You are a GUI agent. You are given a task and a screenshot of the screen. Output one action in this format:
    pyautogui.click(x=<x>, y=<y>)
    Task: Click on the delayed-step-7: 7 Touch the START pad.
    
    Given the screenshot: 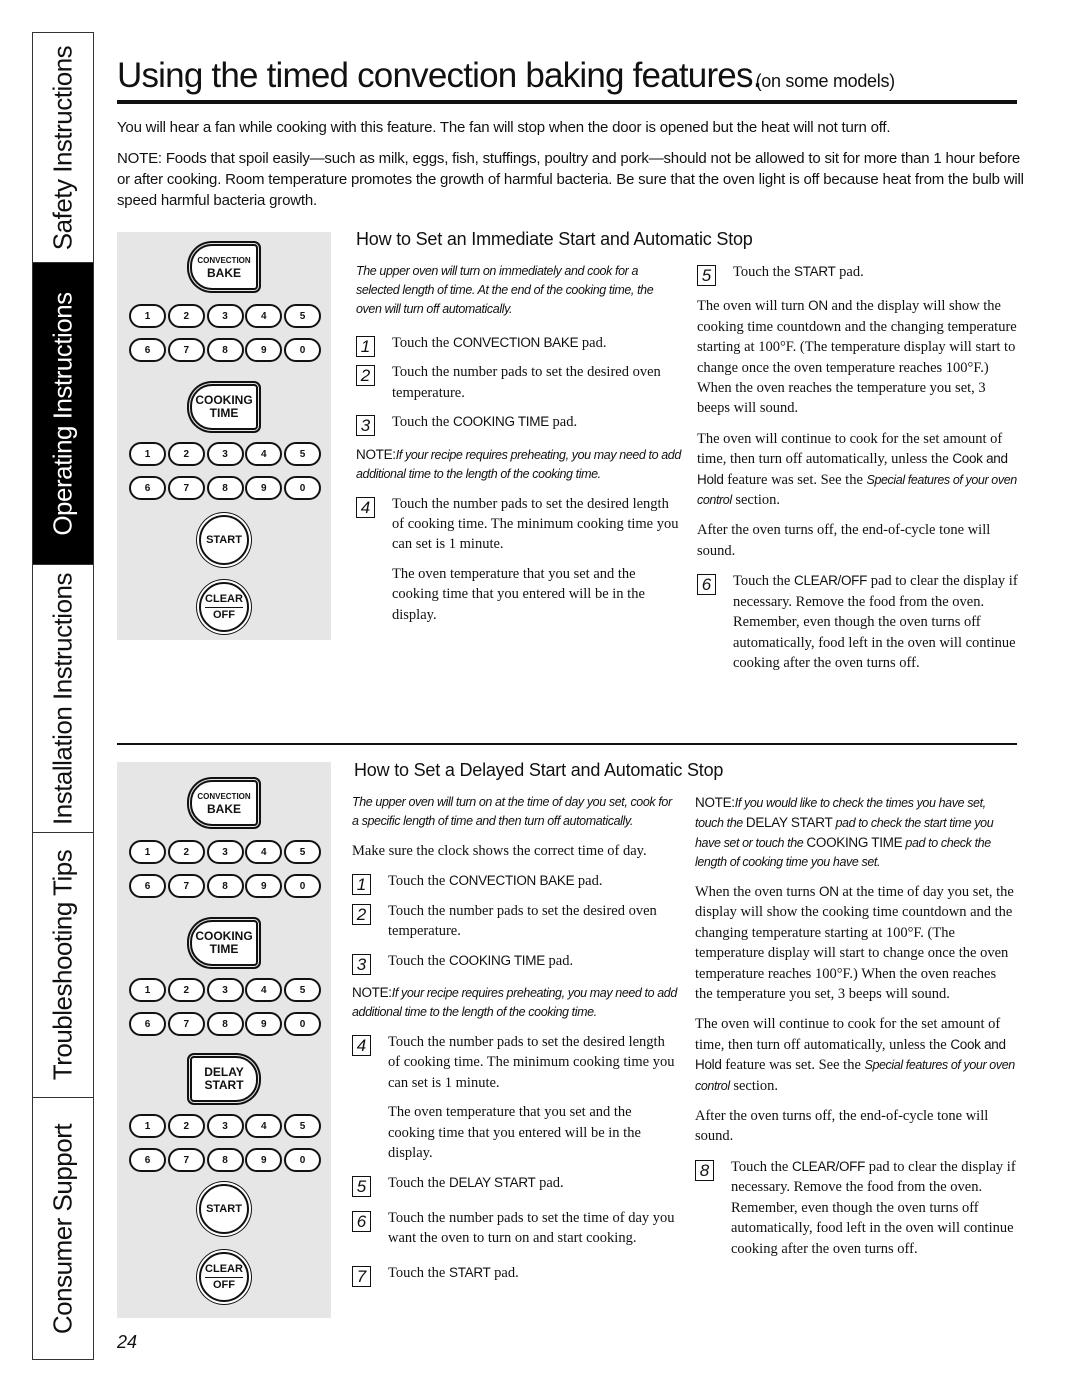 What is the action you would take?
    pyautogui.click(x=516, y=1275)
    